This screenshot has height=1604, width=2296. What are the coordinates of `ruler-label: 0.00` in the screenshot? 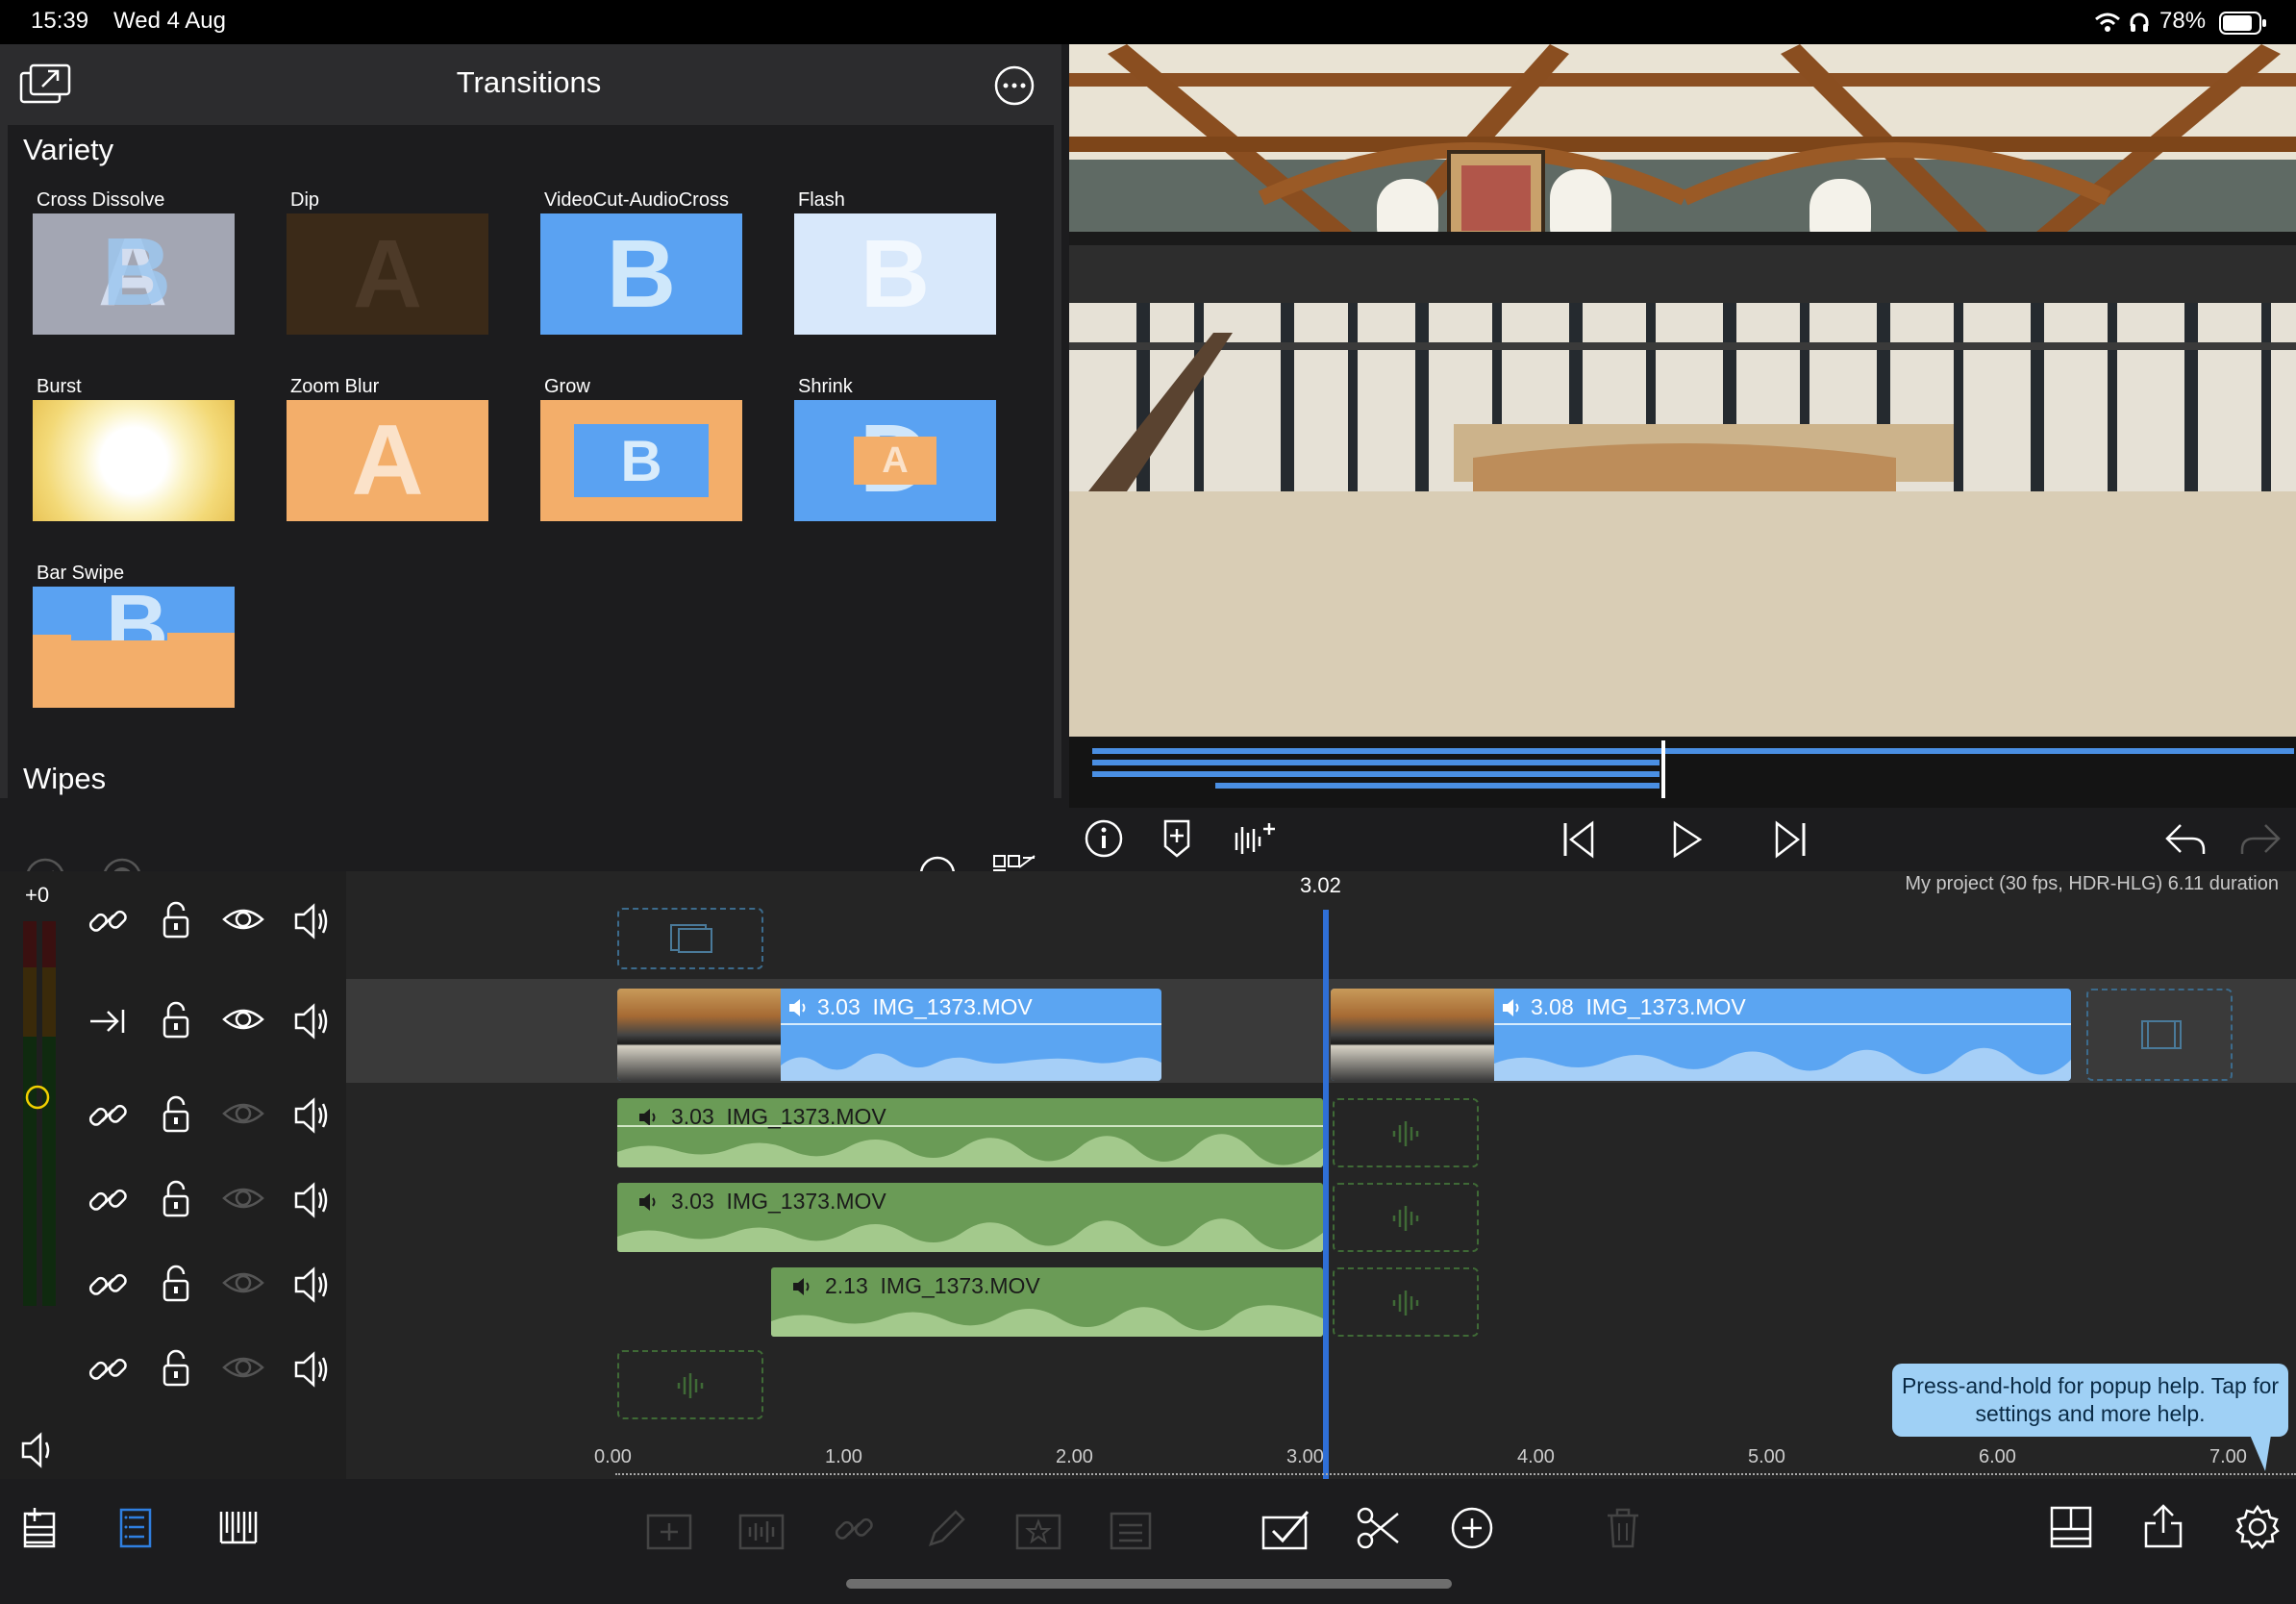 It's located at (613, 1456).